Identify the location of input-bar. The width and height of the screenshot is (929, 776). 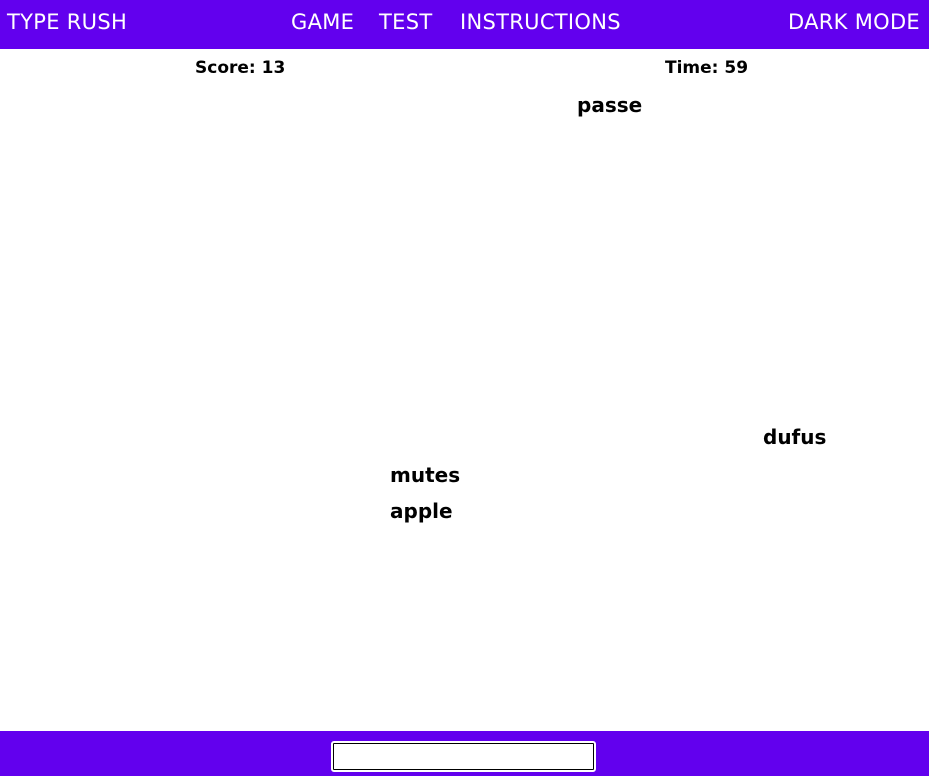
(464, 753).